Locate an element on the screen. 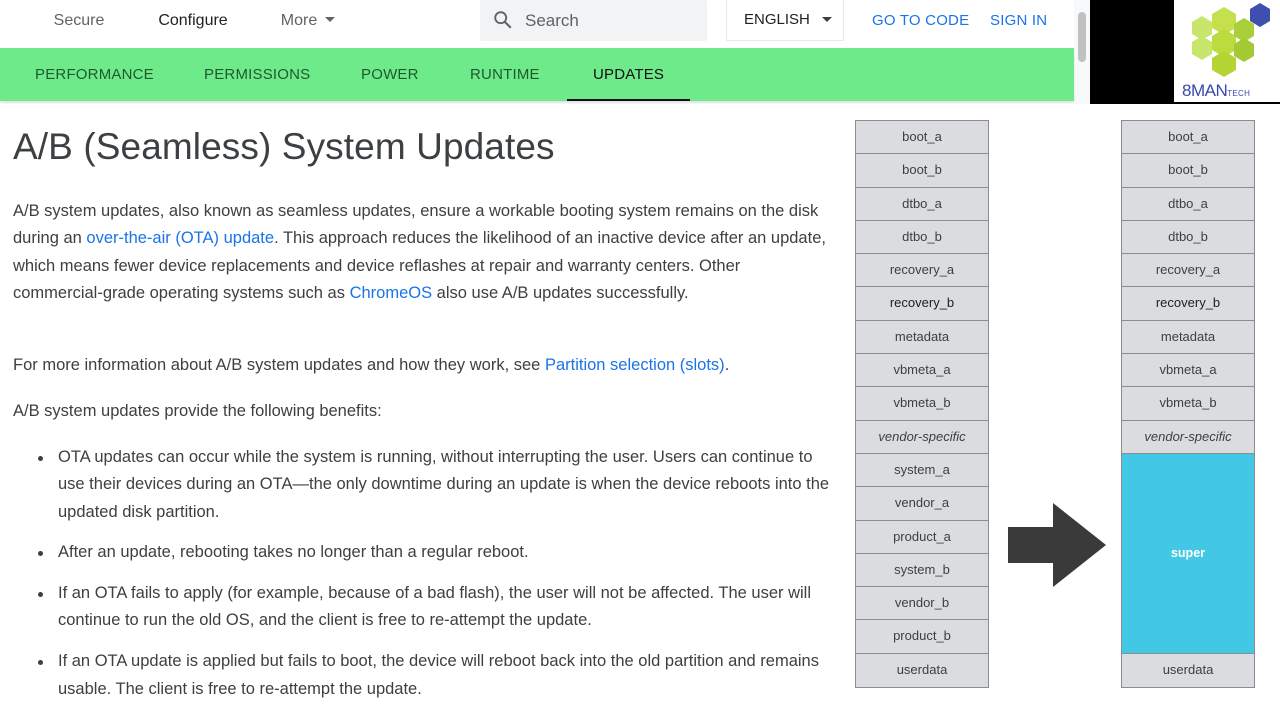 This screenshot has height=720, width=1280. page-scrollbar is located at coordinates (1082, 52).